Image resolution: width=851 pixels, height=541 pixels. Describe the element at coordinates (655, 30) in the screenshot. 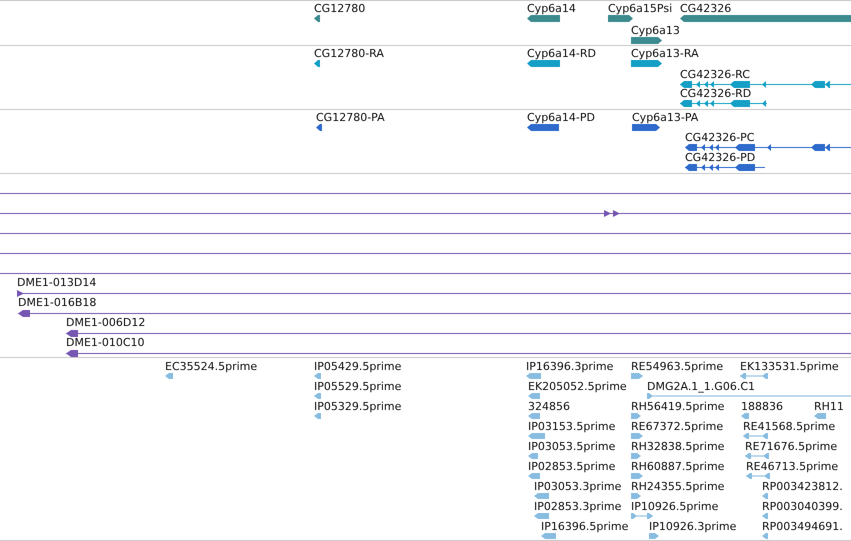

I see `feature-label: Cyp6a13` at that location.